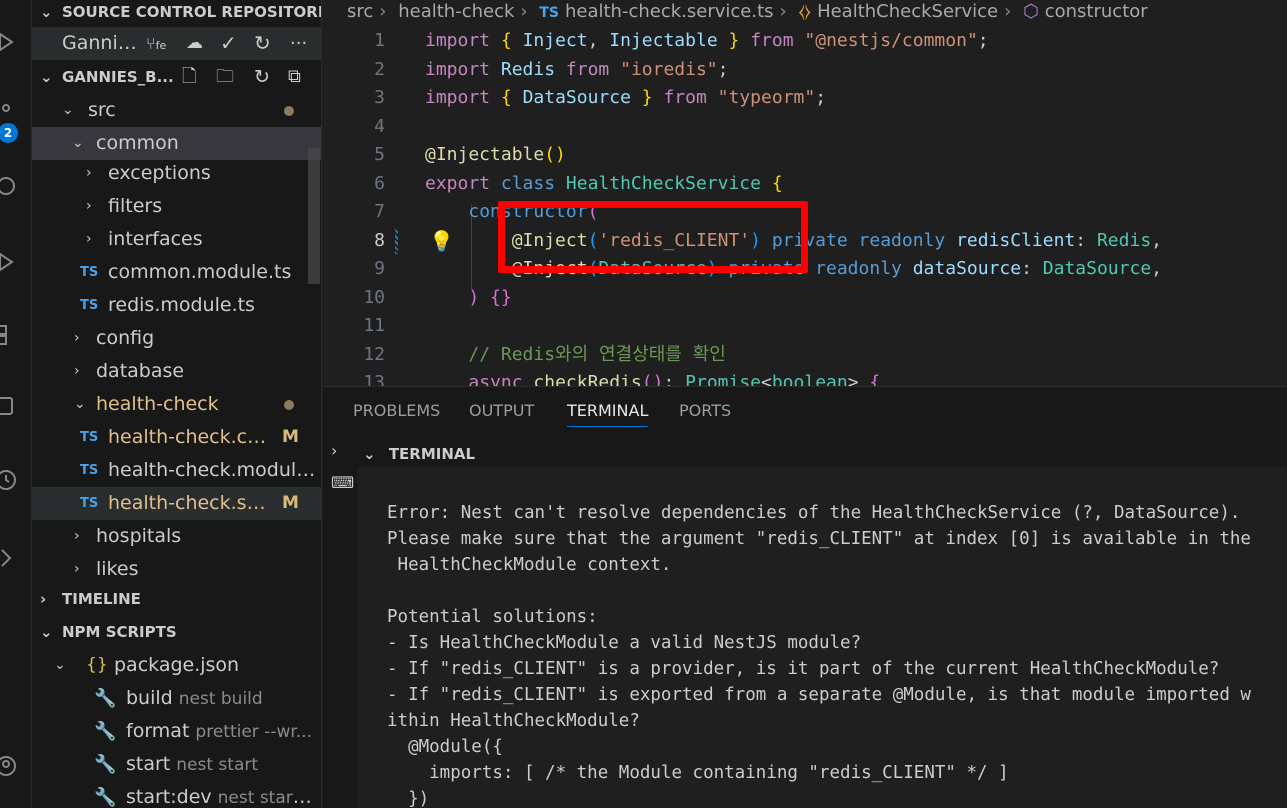 The width and height of the screenshot is (1287, 808). I want to click on line-number: 1, so click(379, 40).